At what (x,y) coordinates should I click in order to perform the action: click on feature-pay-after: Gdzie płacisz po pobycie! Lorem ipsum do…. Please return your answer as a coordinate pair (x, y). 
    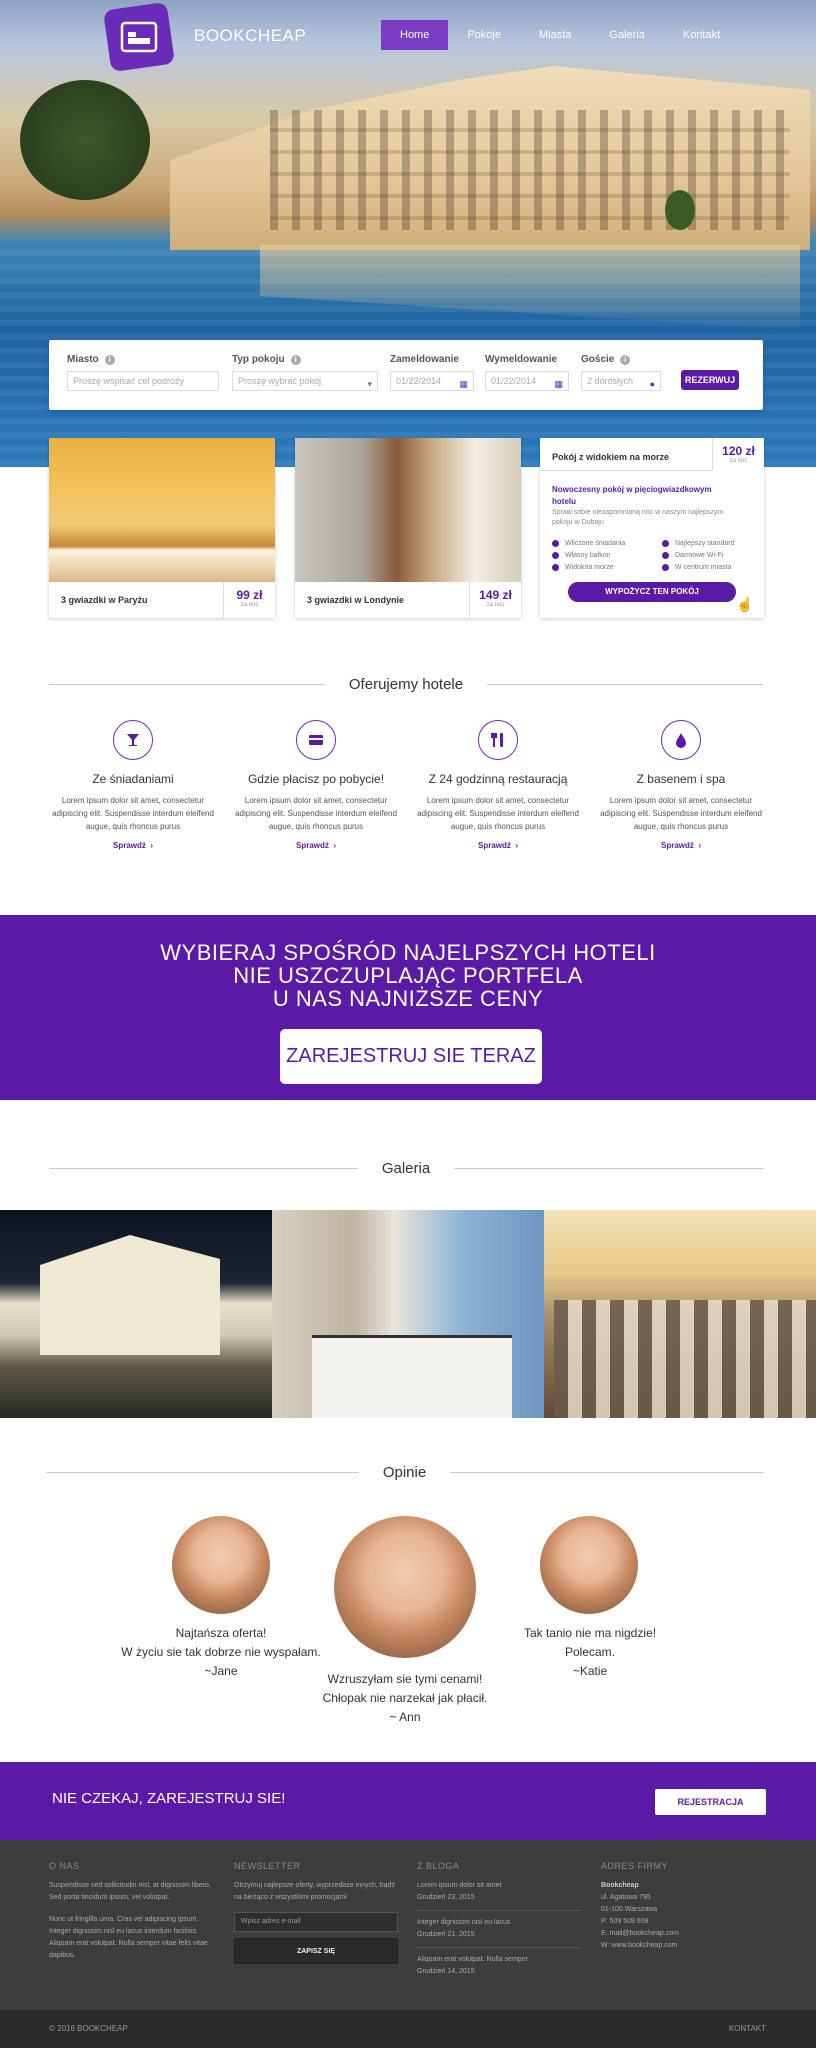
    Looking at the image, I should click on (316, 785).